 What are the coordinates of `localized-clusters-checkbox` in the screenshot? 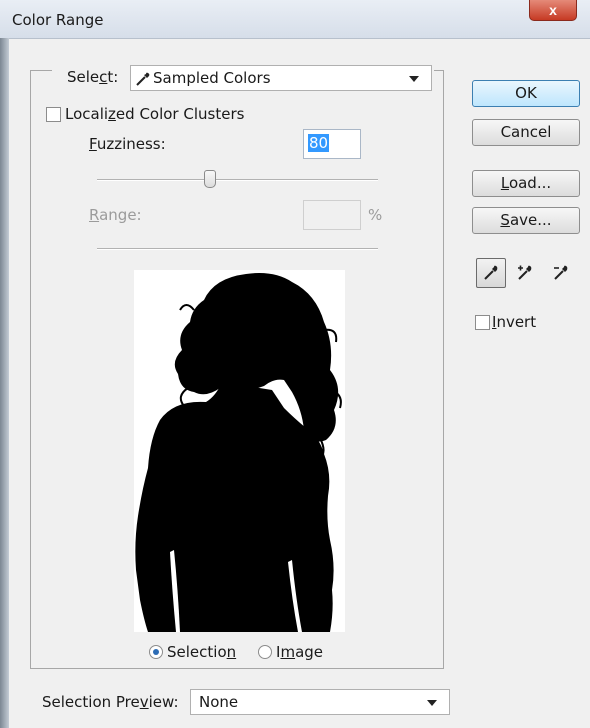 It's located at (53, 114).